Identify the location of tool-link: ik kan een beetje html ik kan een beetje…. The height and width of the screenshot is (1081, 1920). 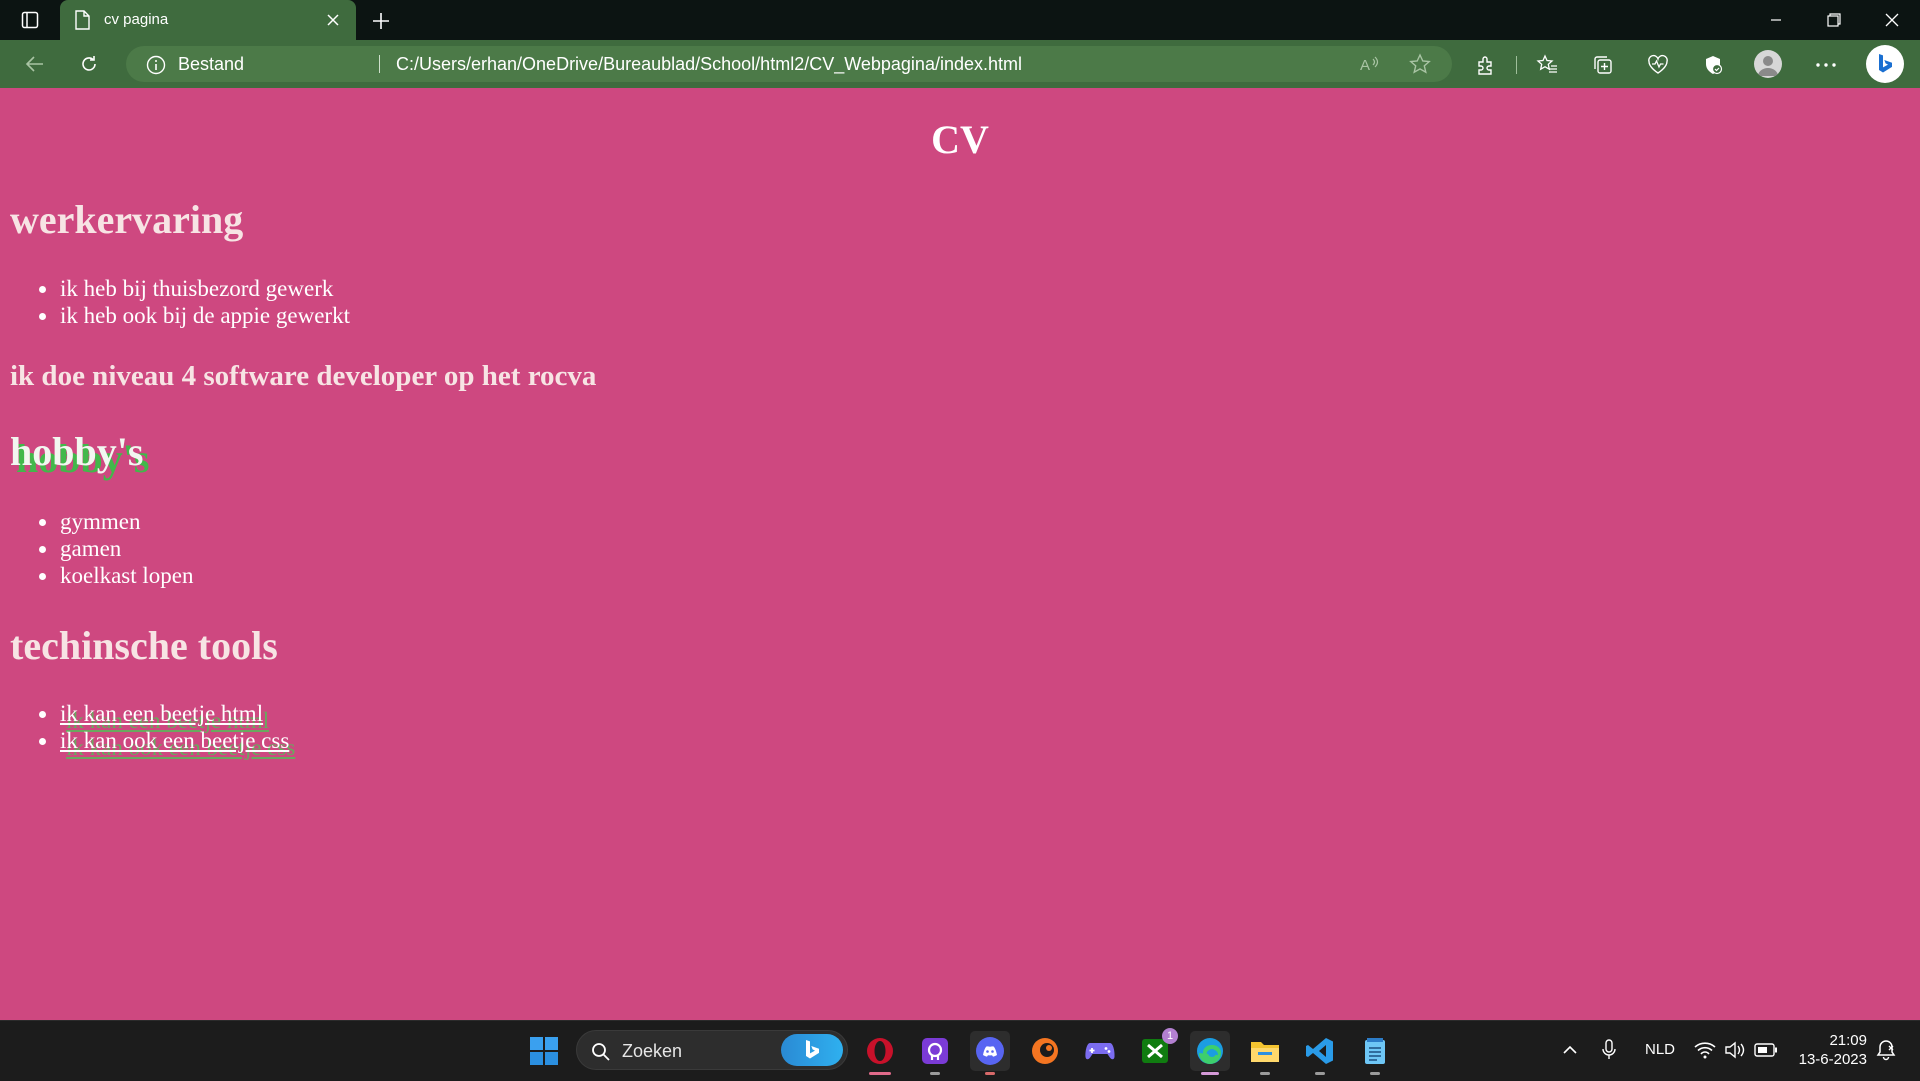
(164, 716).